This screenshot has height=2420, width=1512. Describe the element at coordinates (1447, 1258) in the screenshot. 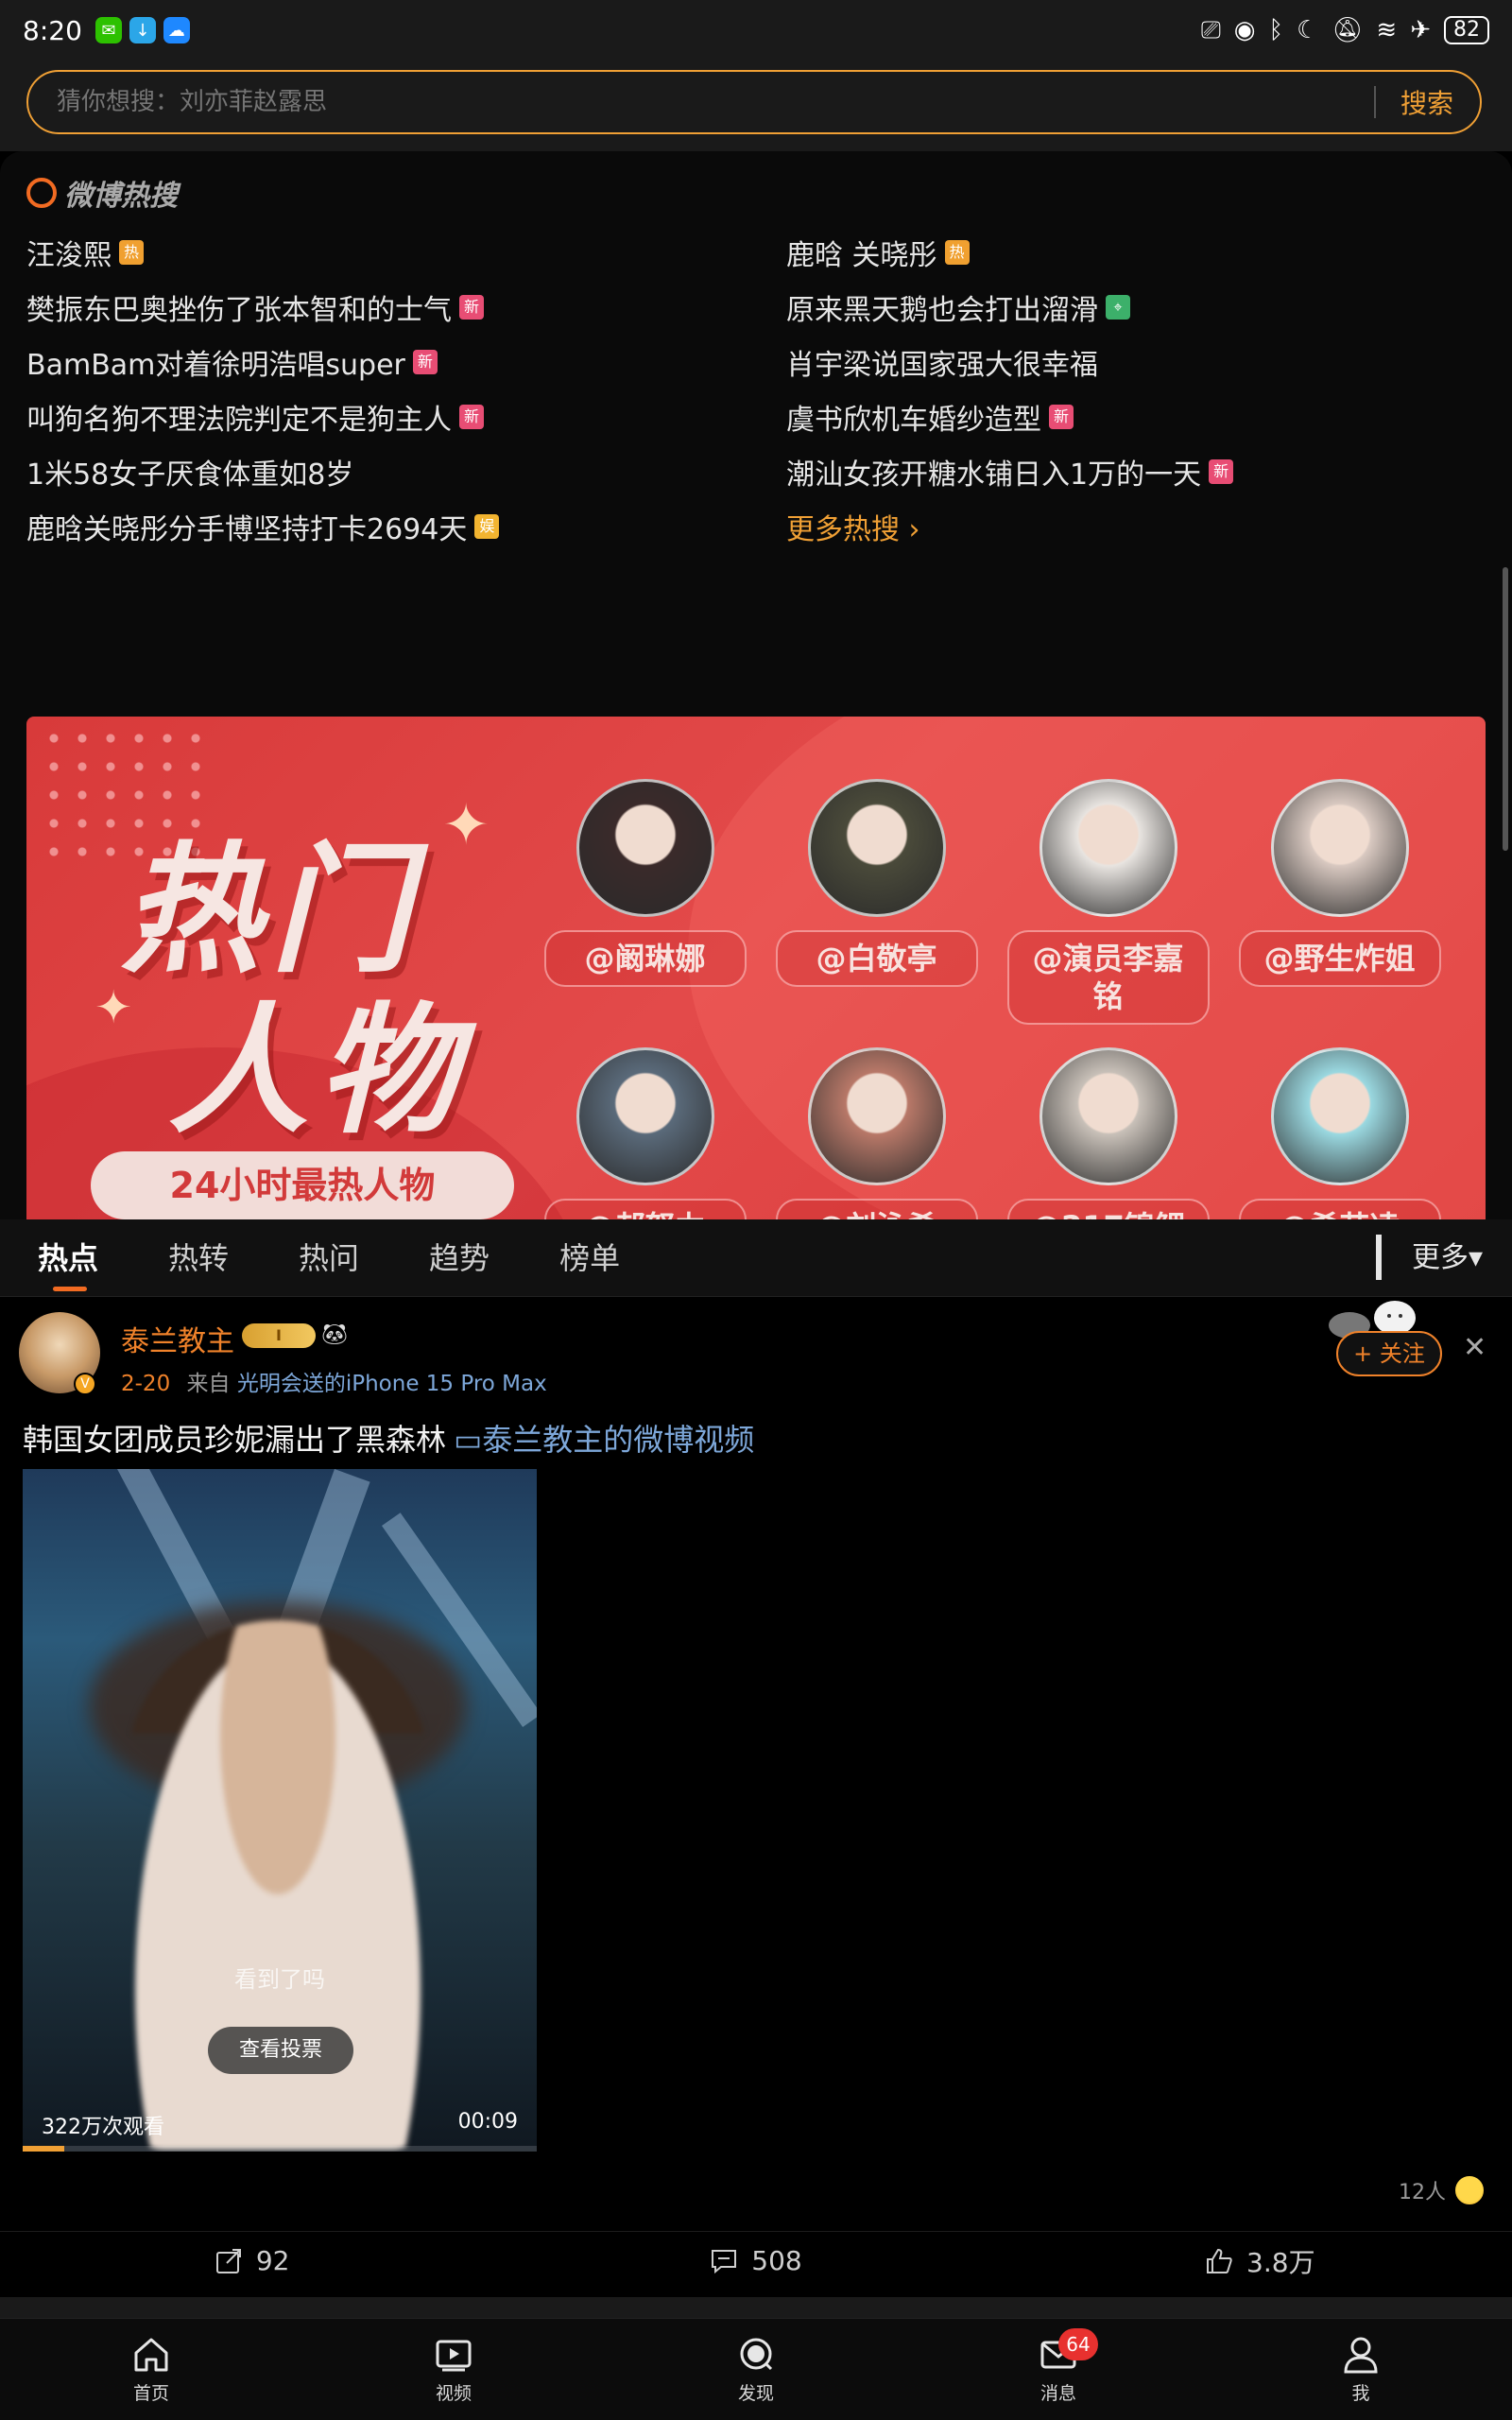

I see `tab-more-button: 更多▾` at that location.